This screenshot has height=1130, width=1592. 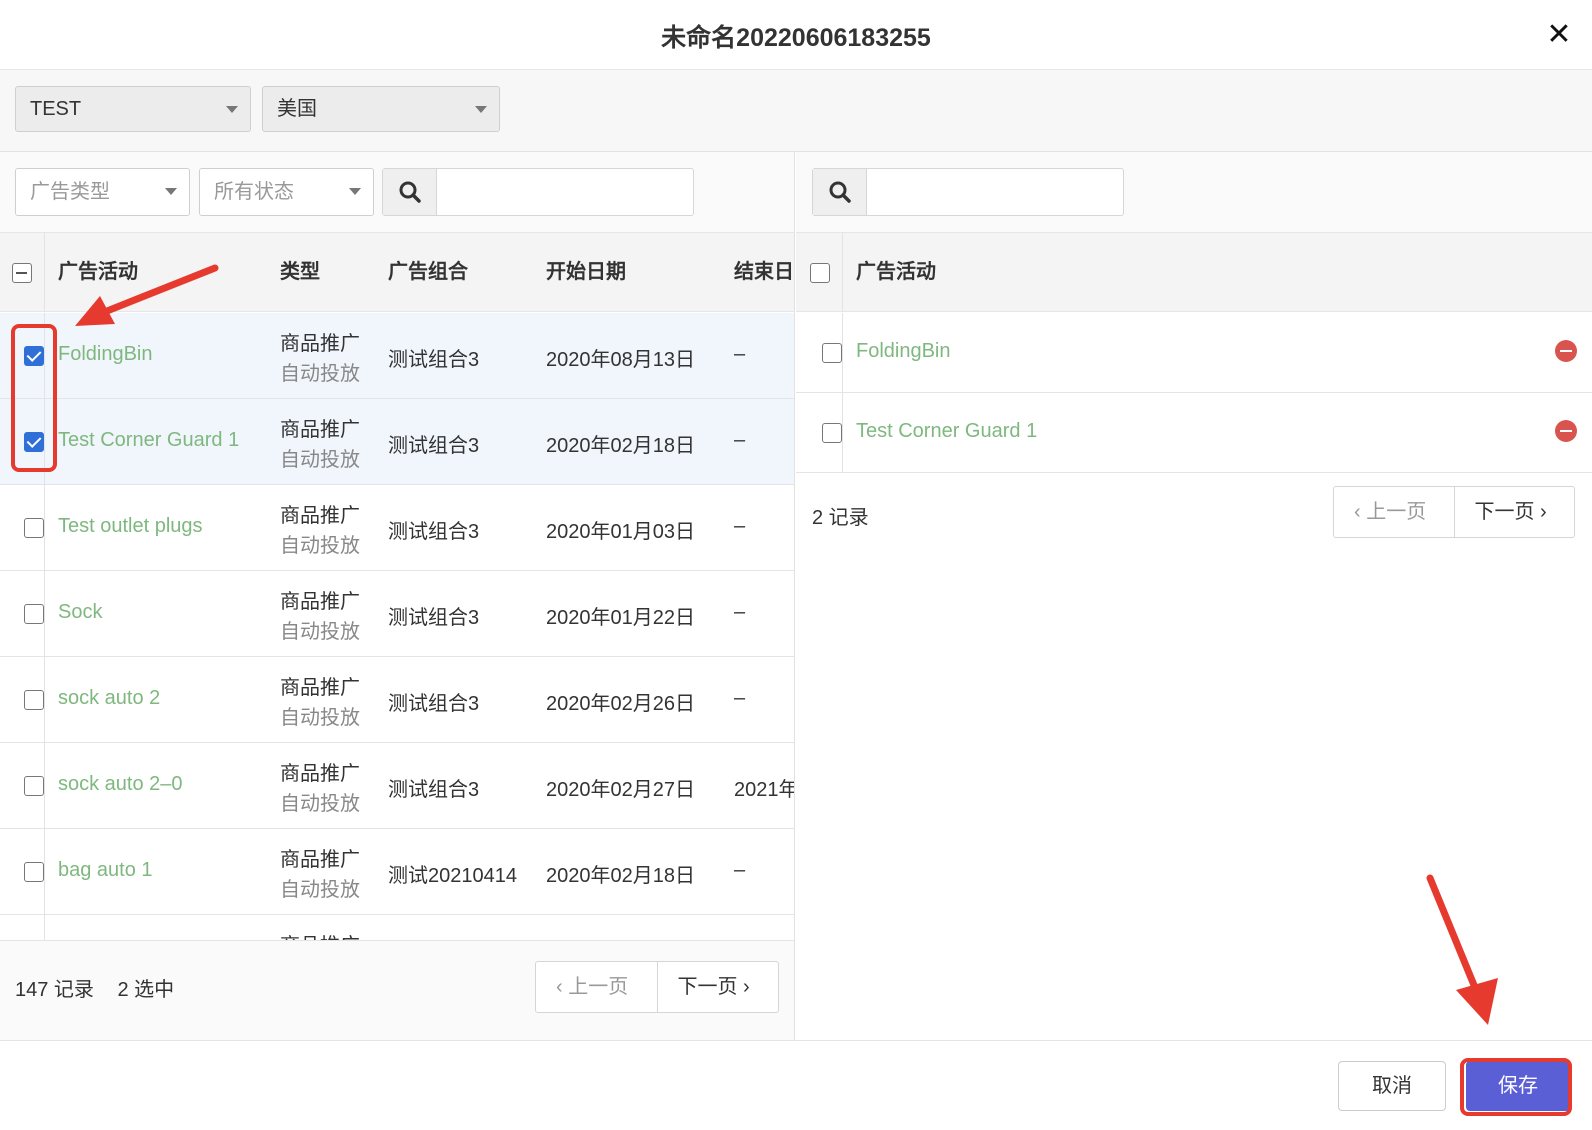 I want to click on column-header-type: 类型, so click(x=300, y=272).